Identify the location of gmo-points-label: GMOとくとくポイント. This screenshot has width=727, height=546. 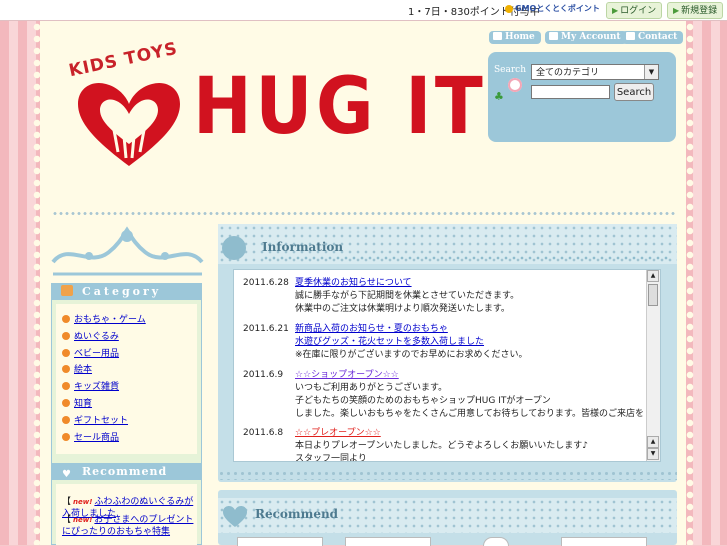
(557, 8).